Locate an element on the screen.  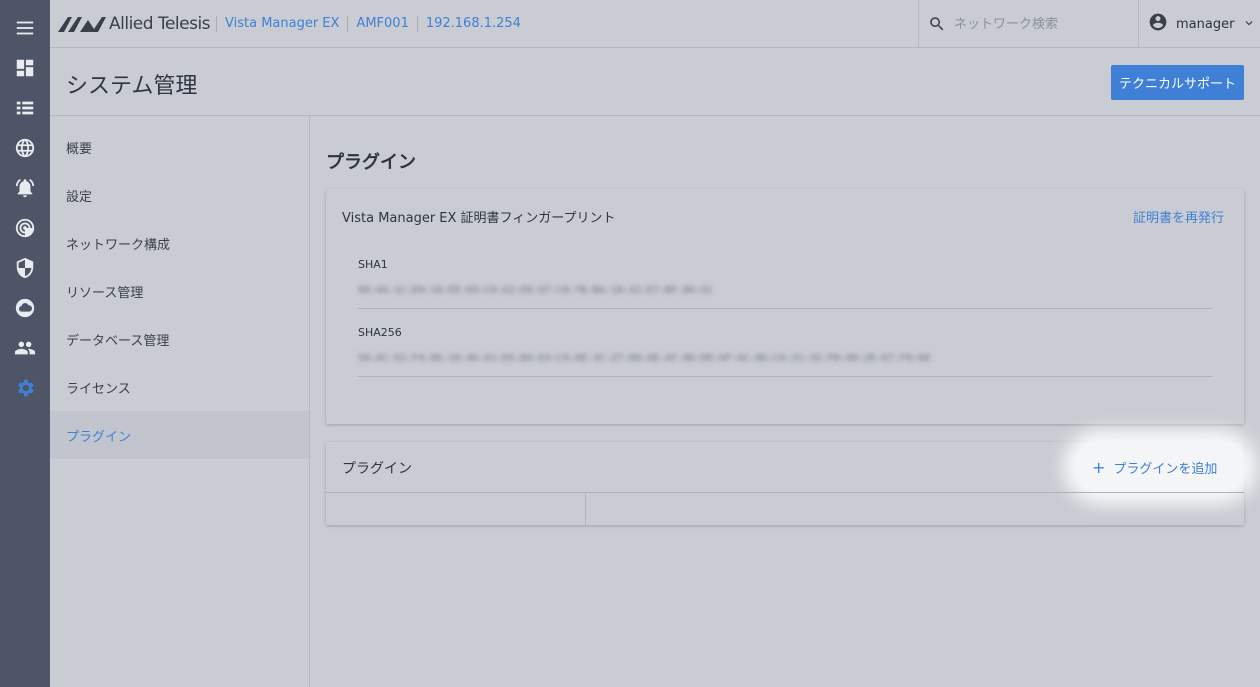
rail-dashboard is located at coordinates (25, 68).